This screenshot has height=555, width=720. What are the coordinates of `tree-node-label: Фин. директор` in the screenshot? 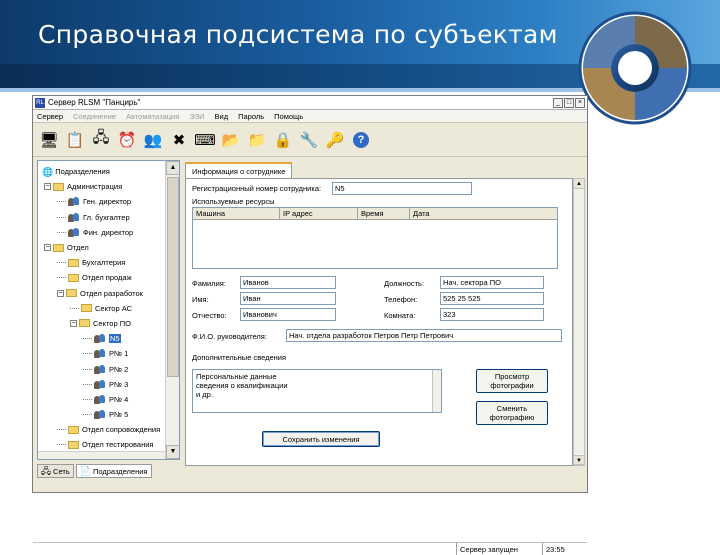 It's located at (108, 232).